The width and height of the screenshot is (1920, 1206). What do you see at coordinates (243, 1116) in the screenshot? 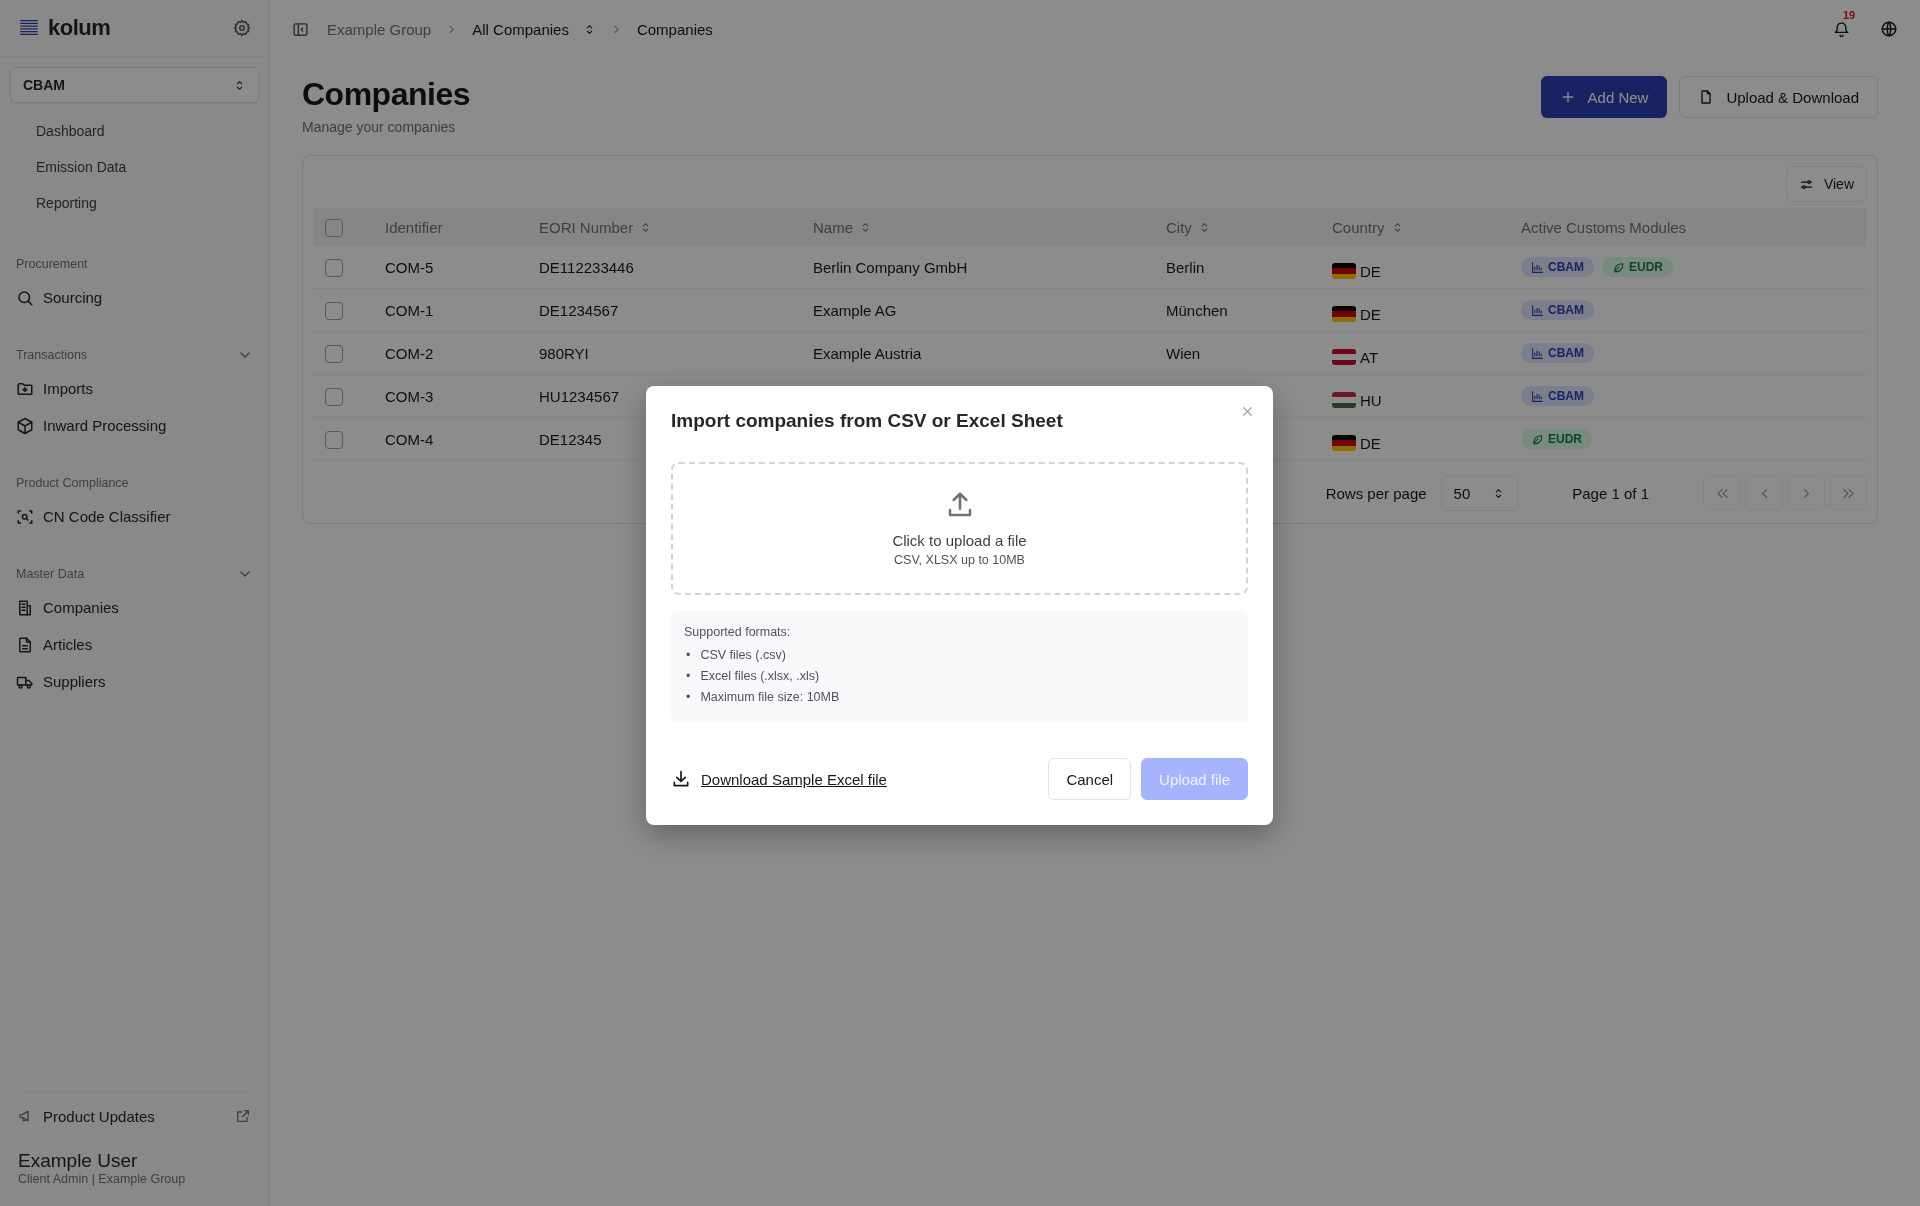
I see `external-link-icon` at bounding box center [243, 1116].